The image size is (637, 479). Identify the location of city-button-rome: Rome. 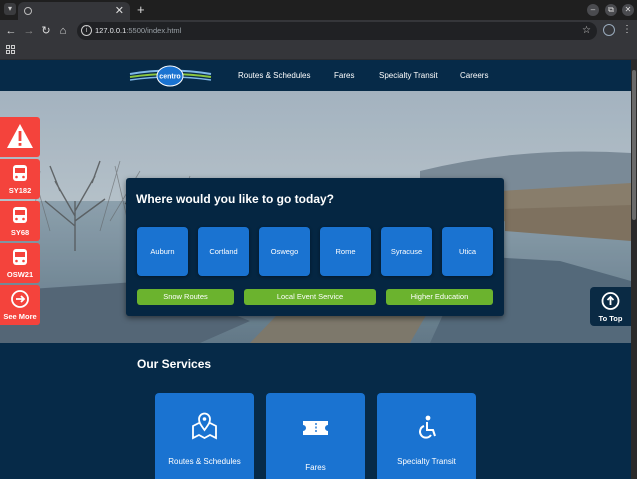
(345, 251).